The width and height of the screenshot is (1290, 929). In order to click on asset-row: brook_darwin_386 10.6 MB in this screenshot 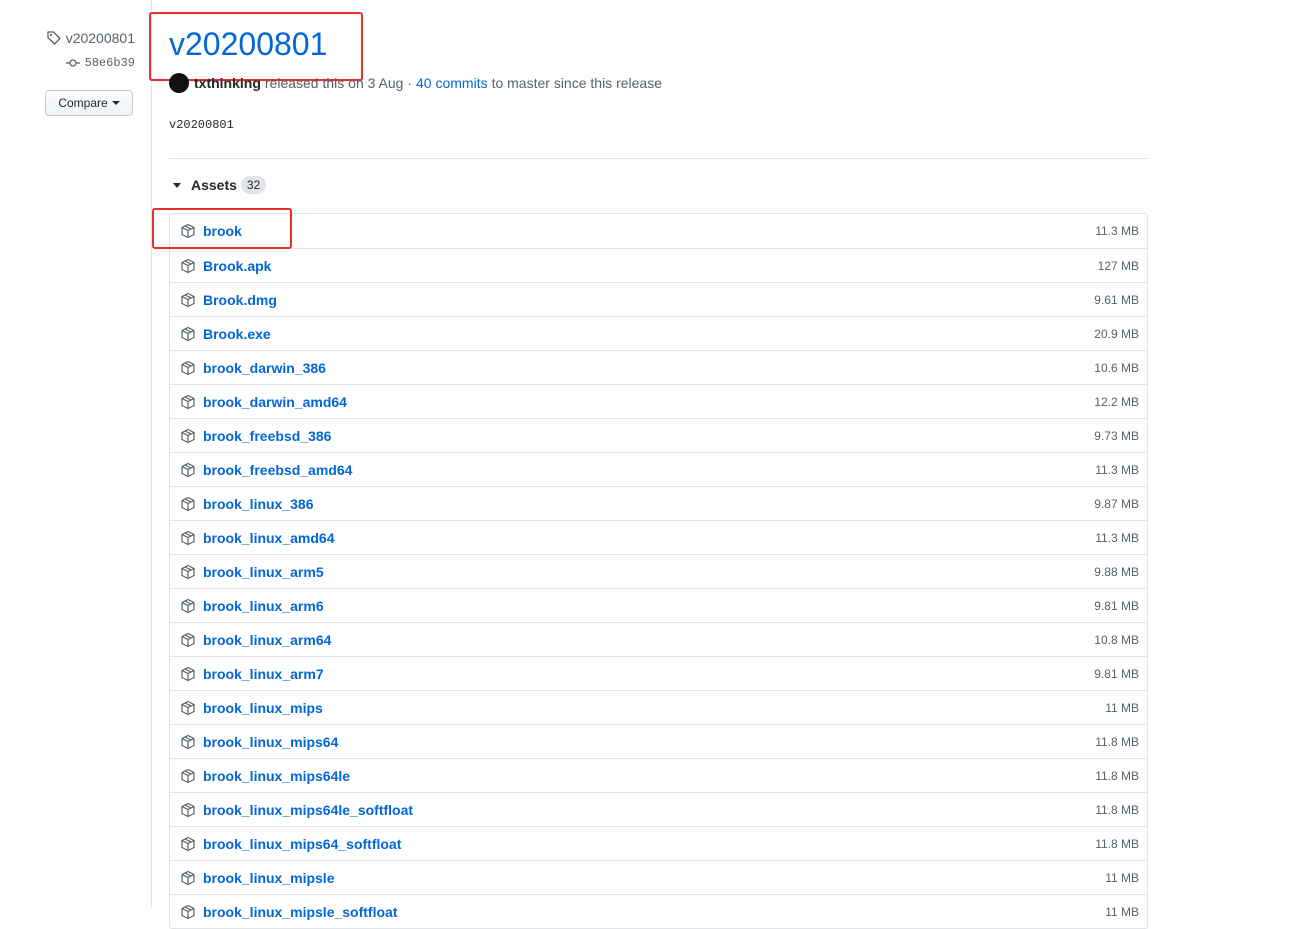, I will do `click(658, 367)`.